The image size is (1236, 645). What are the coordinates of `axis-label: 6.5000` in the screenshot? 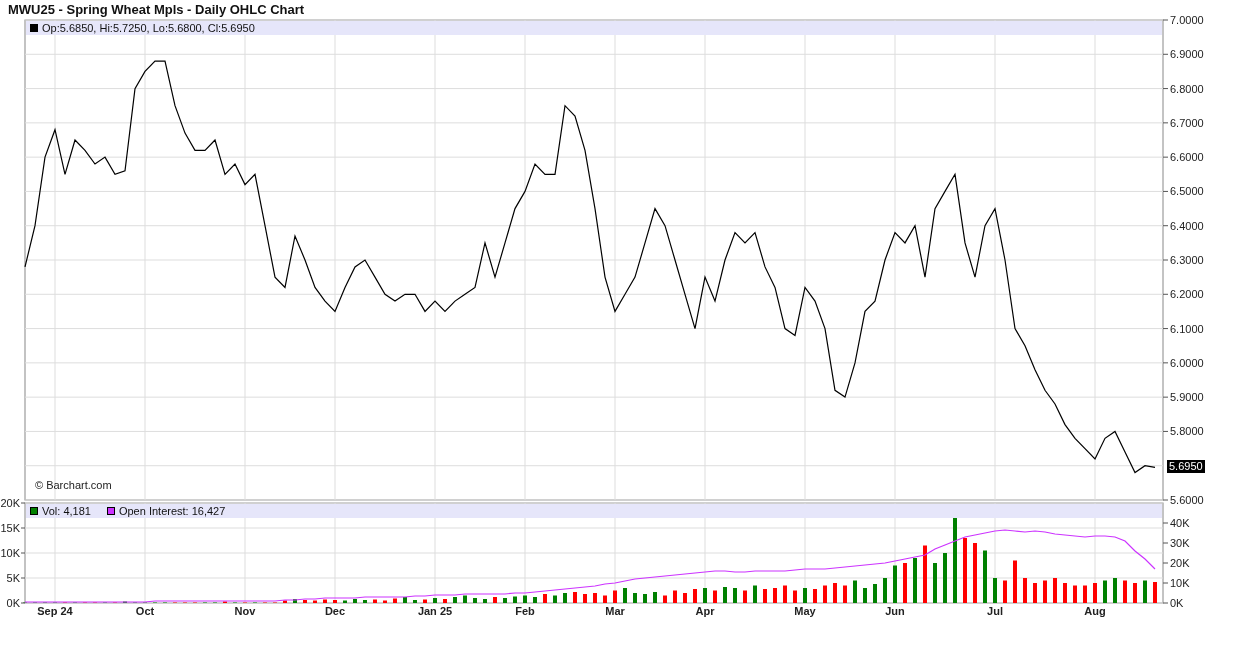 It's located at (1187, 191).